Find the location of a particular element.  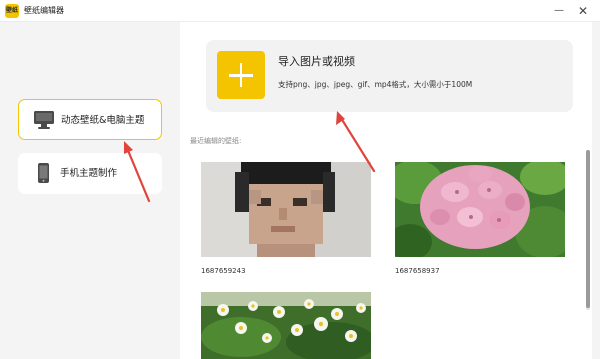

app-title: 壁纸编辑器 is located at coordinates (44, 10).